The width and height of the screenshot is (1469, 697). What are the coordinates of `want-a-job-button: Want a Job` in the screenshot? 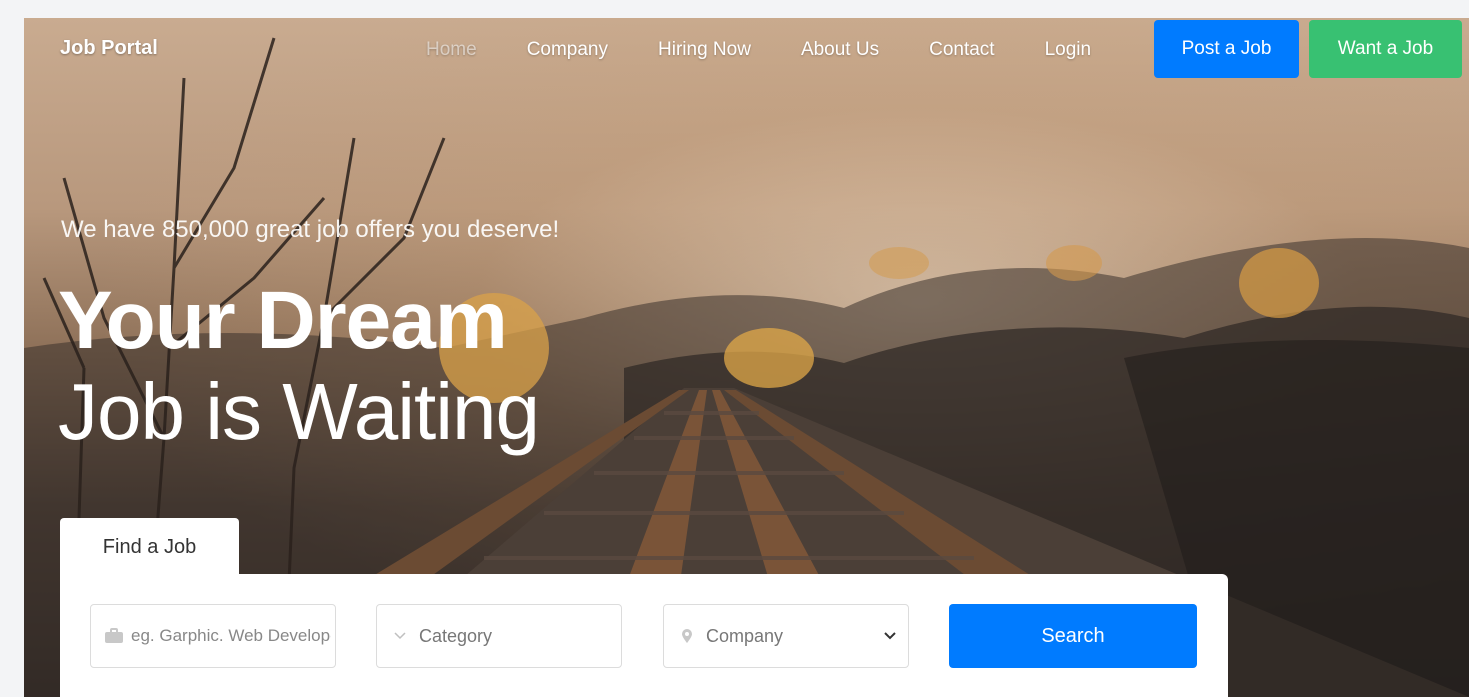 It's located at (1385, 49).